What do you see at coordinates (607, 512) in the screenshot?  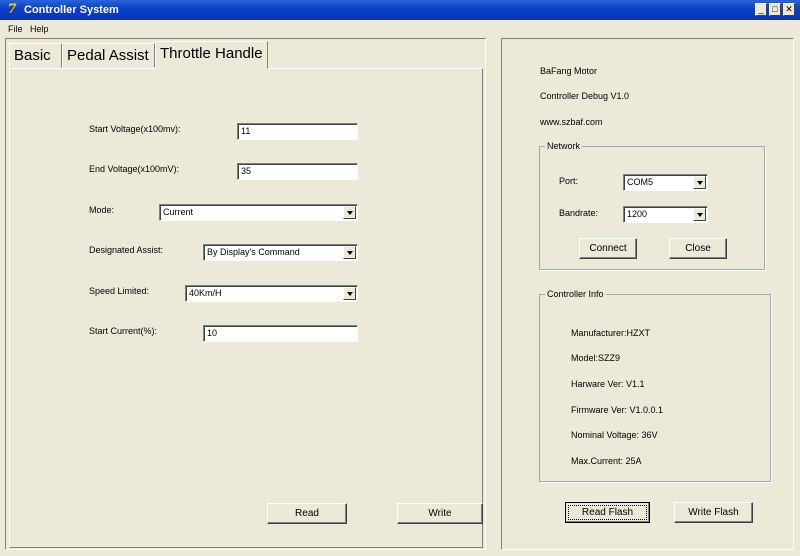 I see `read-flash-button: Read Flash` at bounding box center [607, 512].